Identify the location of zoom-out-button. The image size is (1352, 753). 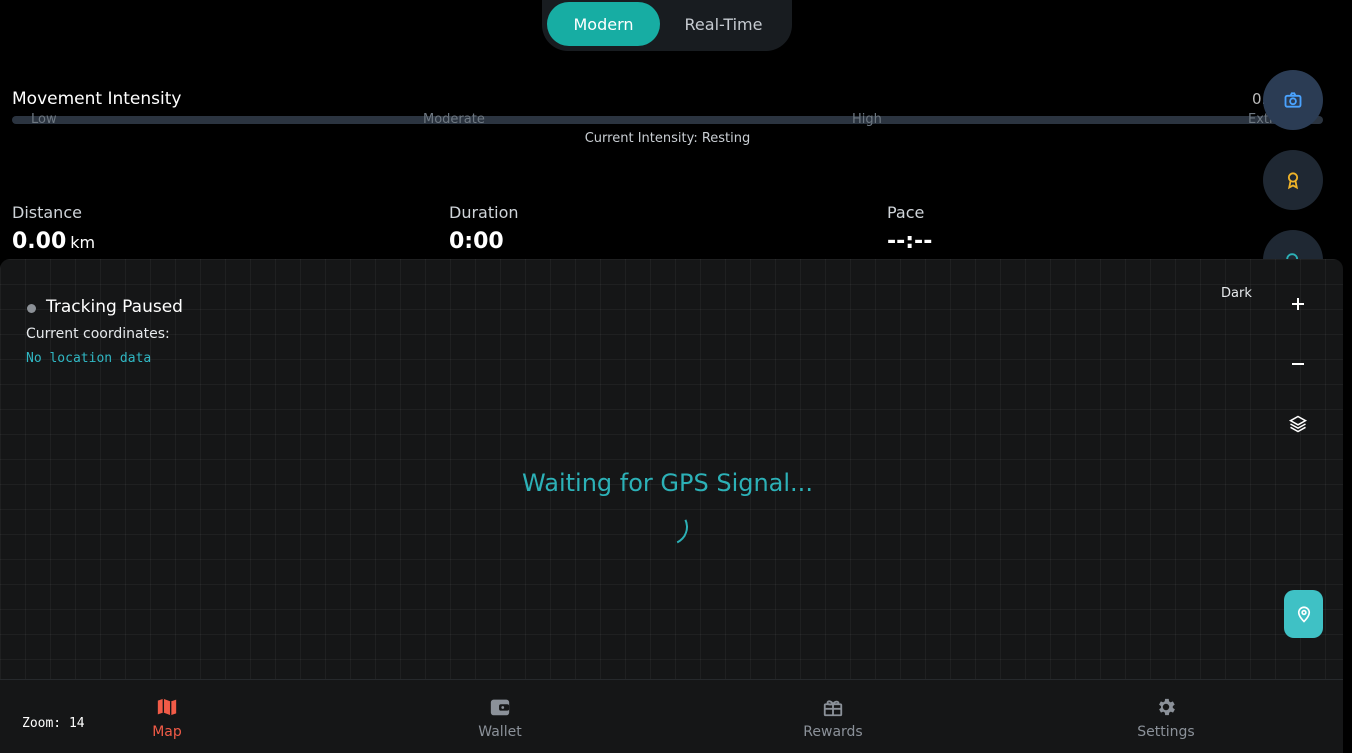
(1298, 364).